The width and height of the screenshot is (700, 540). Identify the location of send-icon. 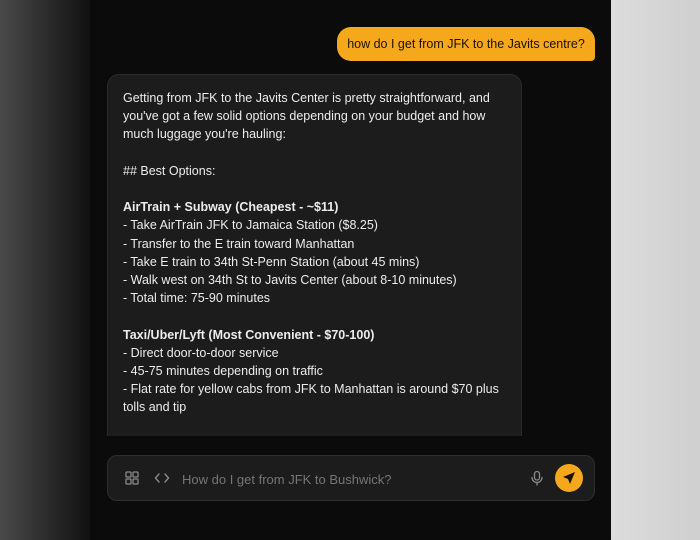
(569, 478).